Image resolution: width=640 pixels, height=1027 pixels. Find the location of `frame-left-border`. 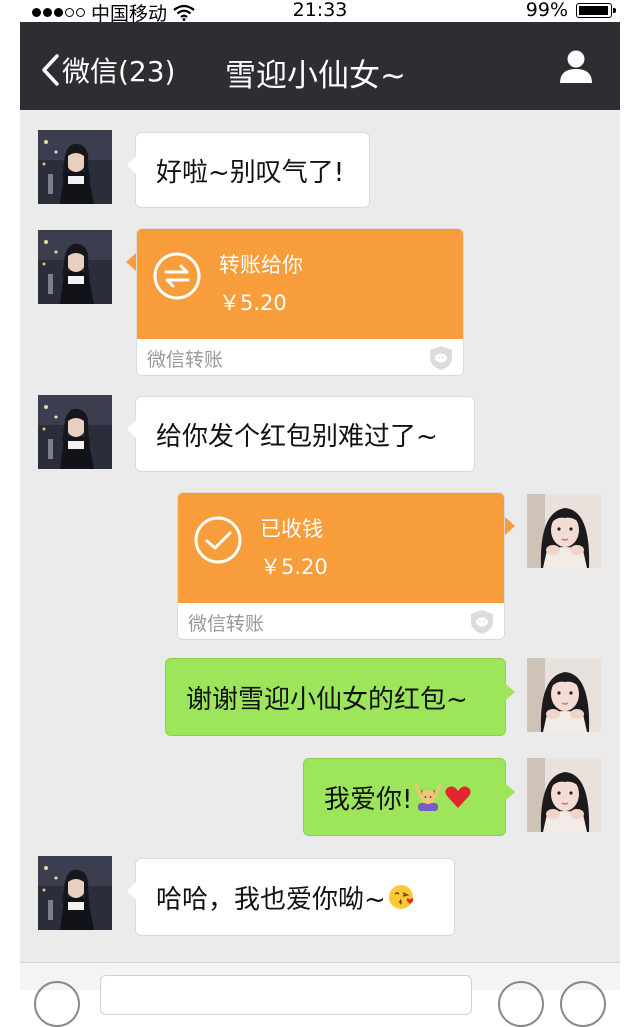

frame-left-border is located at coordinates (10, 505).